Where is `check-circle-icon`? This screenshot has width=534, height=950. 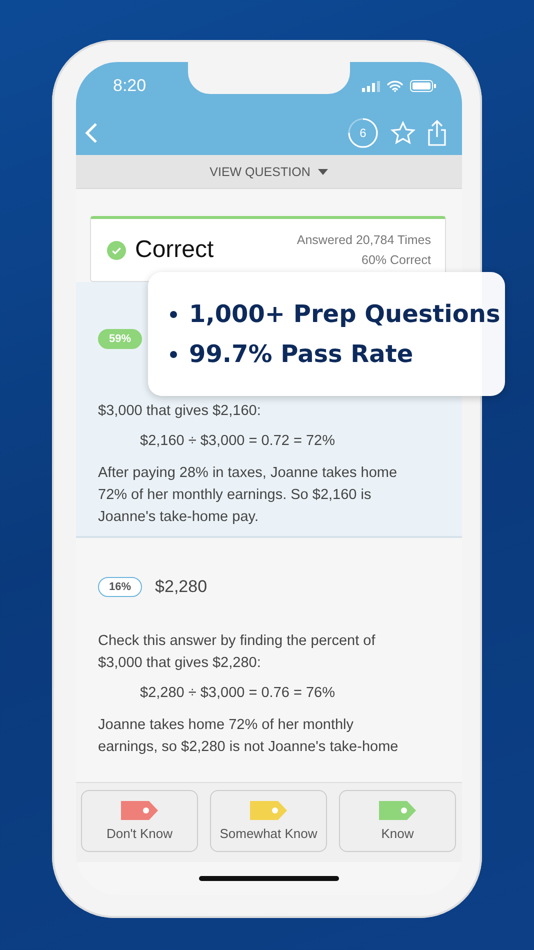
check-circle-icon is located at coordinates (116, 250).